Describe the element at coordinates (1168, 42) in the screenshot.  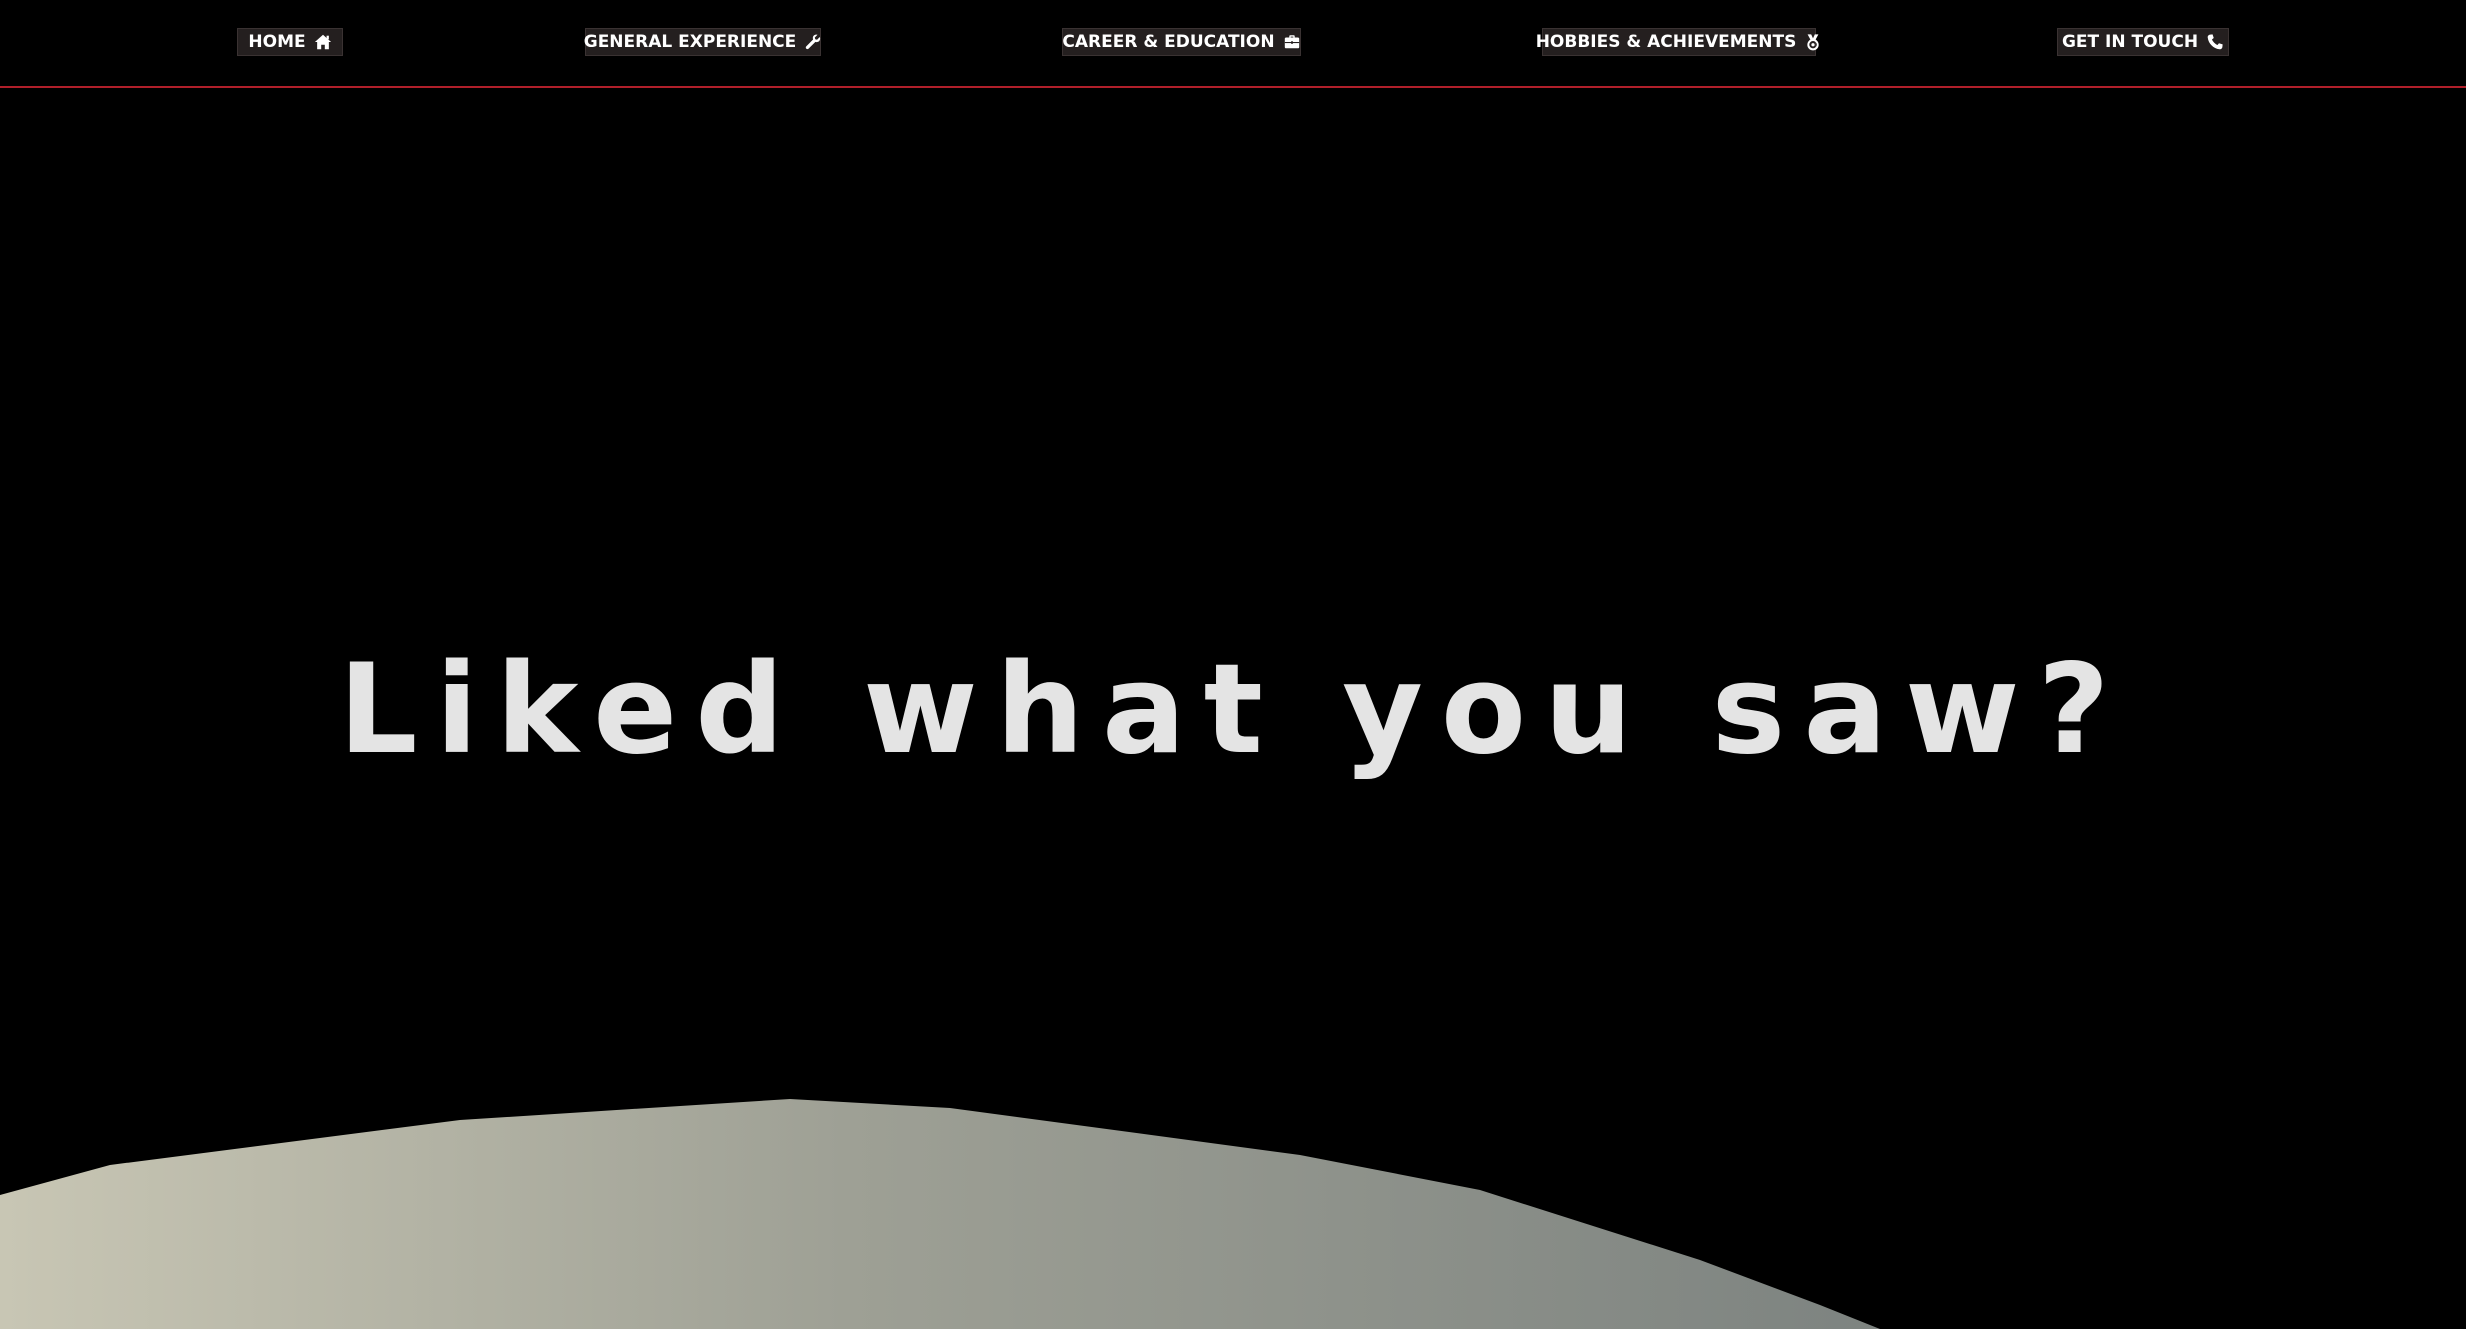
I see `nav-career-education-label: CAREER & EDUCATION` at that location.